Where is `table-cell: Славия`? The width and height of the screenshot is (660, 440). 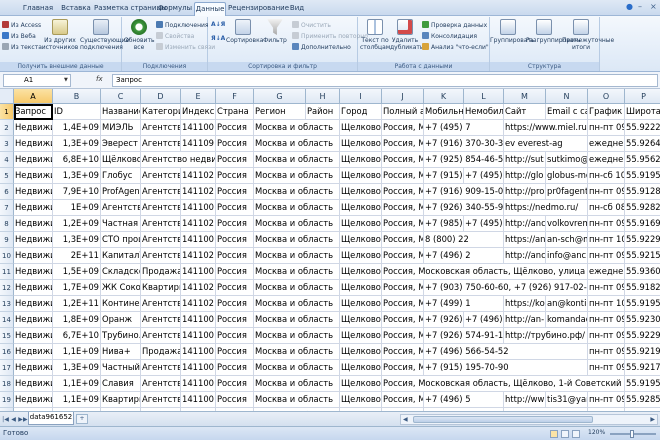
table-cell: Славия is located at coordinates (121, 384).